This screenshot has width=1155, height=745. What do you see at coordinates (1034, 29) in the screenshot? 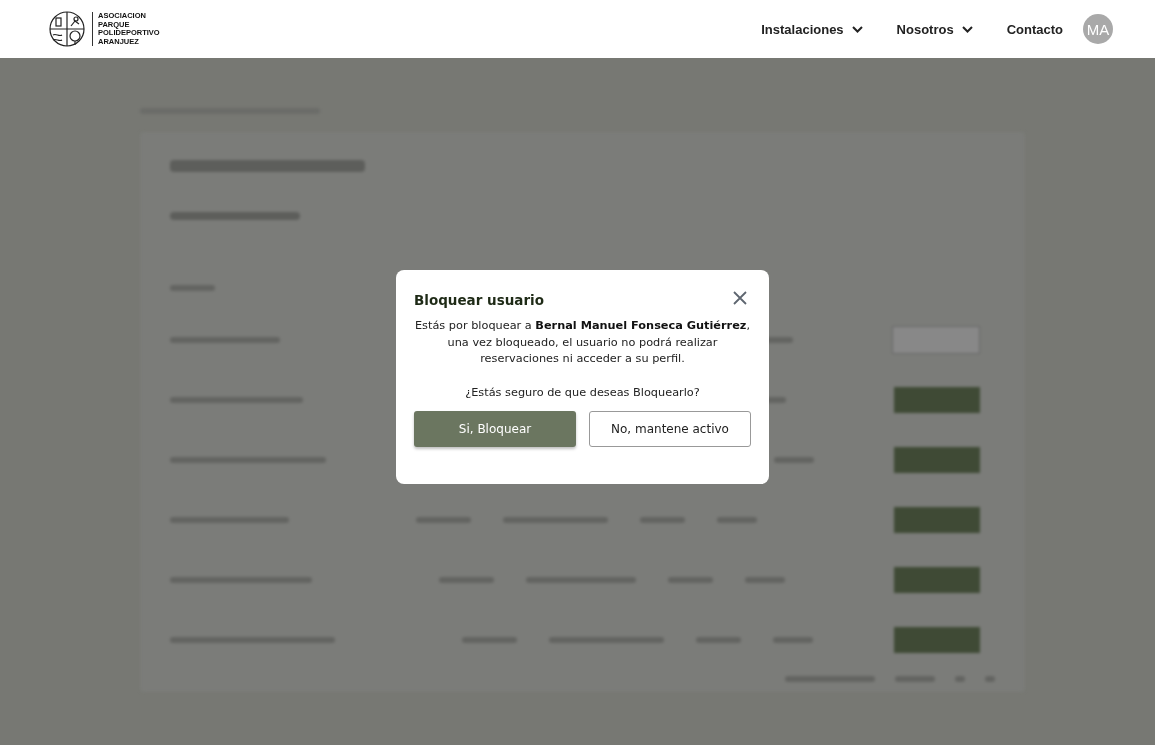
I see `nav-link: Contacto` at bounding box center [1034, 29].